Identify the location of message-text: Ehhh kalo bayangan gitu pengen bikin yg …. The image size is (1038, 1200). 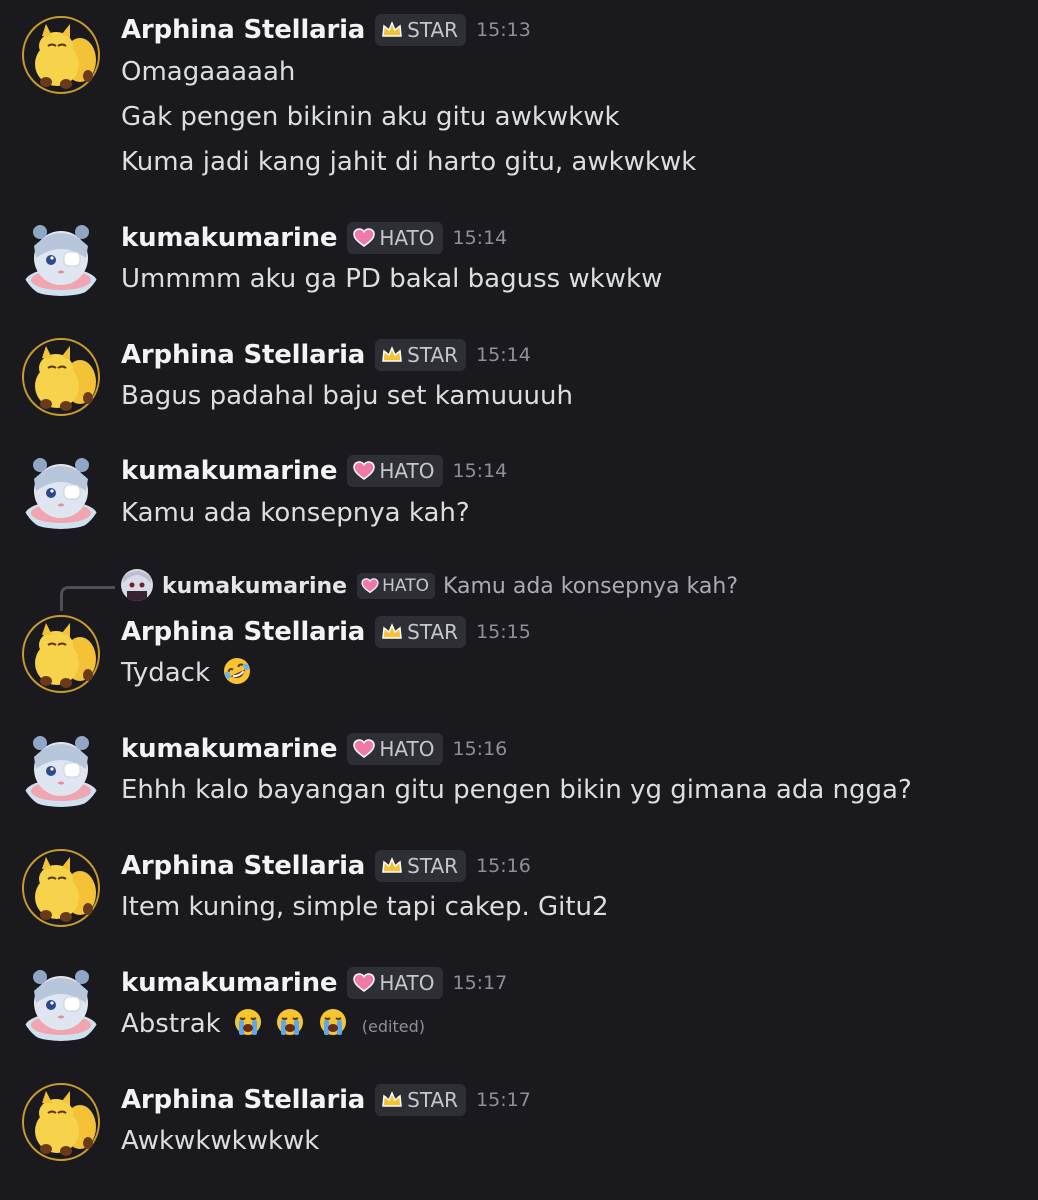
(516, 790).